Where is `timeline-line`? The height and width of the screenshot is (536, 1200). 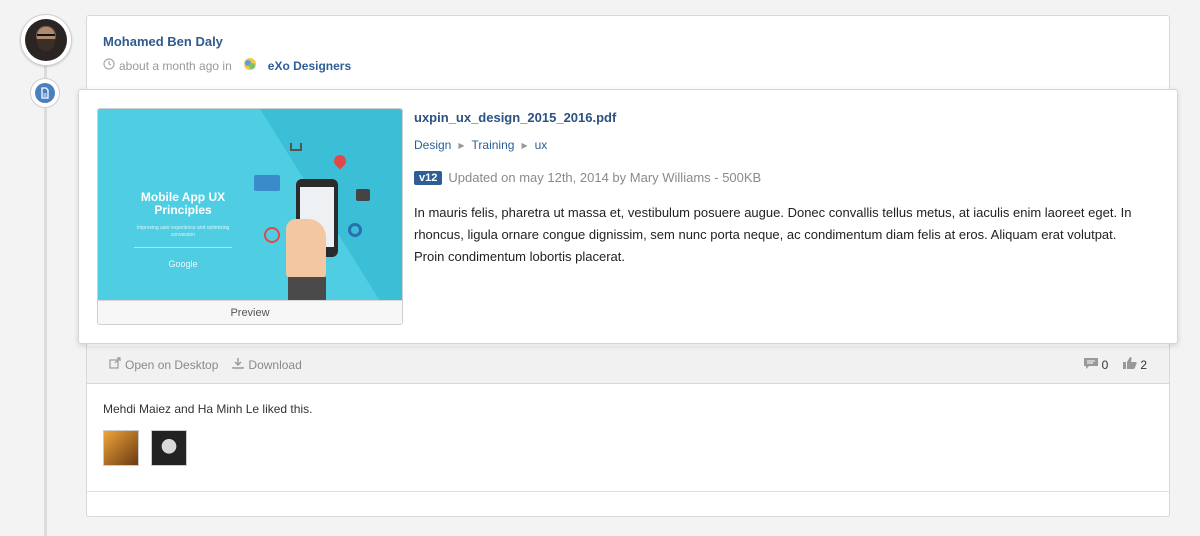
timeline-line is located at coordinates (45, 298).